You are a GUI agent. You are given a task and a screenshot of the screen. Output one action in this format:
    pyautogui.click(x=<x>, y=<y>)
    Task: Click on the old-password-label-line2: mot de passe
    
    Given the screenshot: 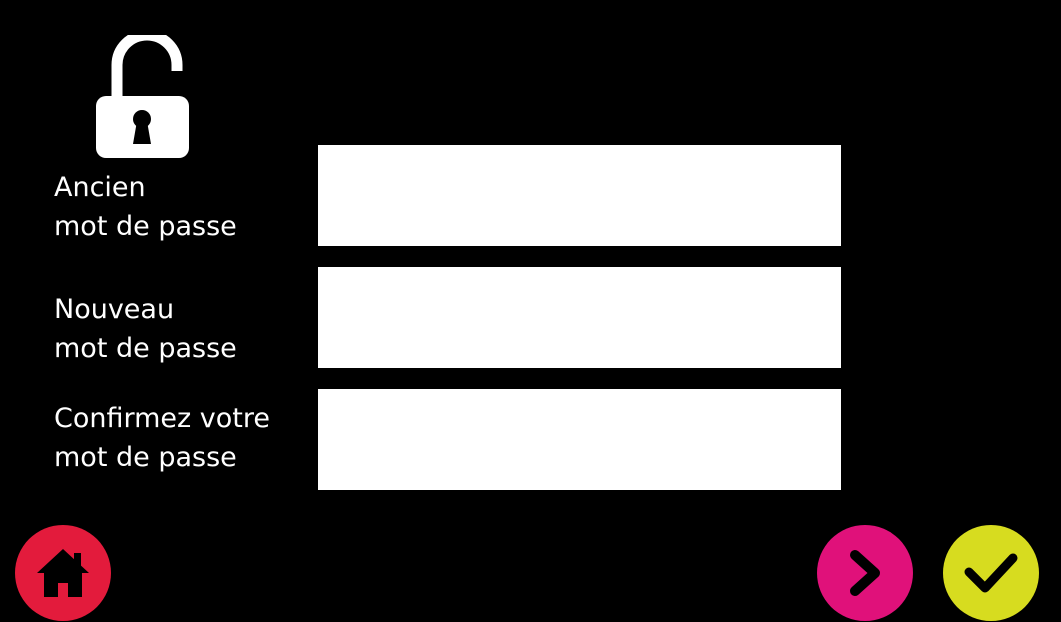 What is the action you would take?
    pyautogui.click(x=145, y=226)
    